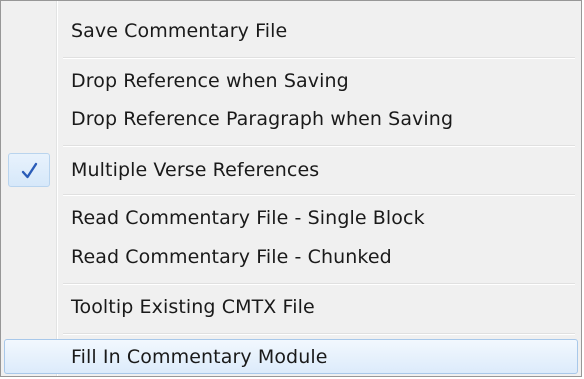 This screenshot has height=379, width=584. I want to click on menu-item-label: Save Commentary File, so click(179, 31).